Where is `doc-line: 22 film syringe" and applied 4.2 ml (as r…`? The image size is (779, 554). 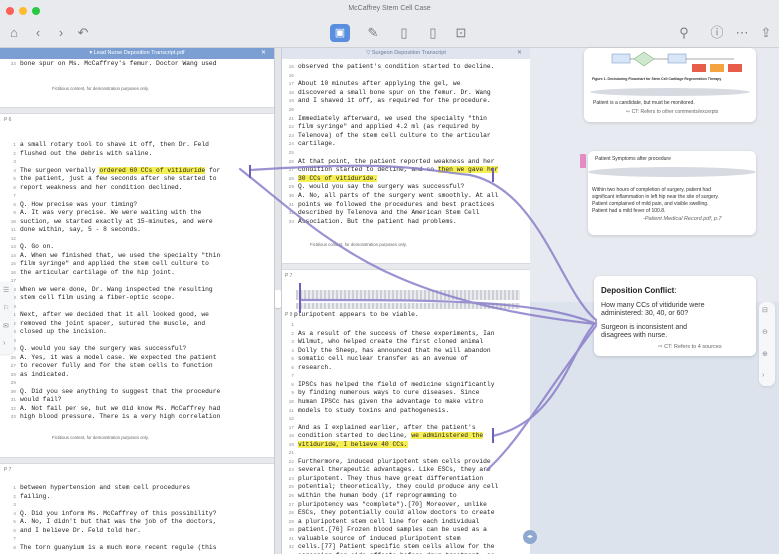
doc-line: 22 film syringe" and applied 4.2 ml (as r… is located at coordinates (381, 127).